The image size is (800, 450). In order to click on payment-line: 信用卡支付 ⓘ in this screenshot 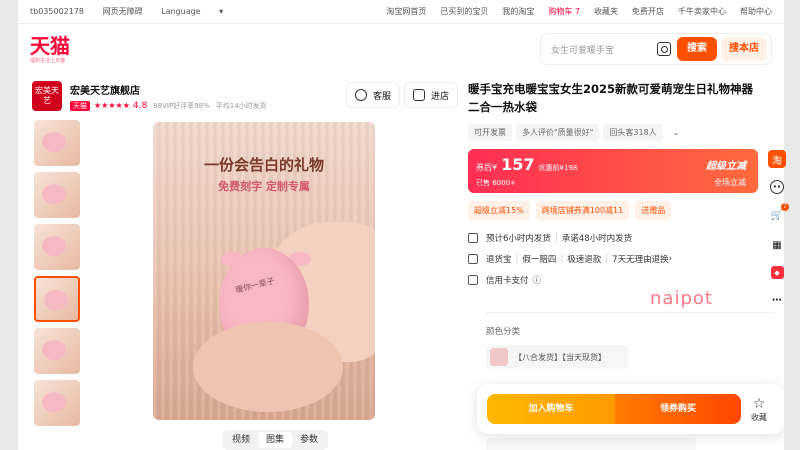, I will do `click(613, 280)`.